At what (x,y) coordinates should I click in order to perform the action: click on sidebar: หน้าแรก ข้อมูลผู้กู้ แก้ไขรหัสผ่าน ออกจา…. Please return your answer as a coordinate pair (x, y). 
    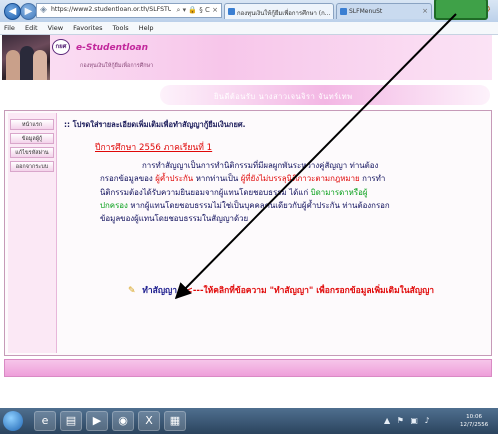
    Looking at the image, I should click on (32, 233).